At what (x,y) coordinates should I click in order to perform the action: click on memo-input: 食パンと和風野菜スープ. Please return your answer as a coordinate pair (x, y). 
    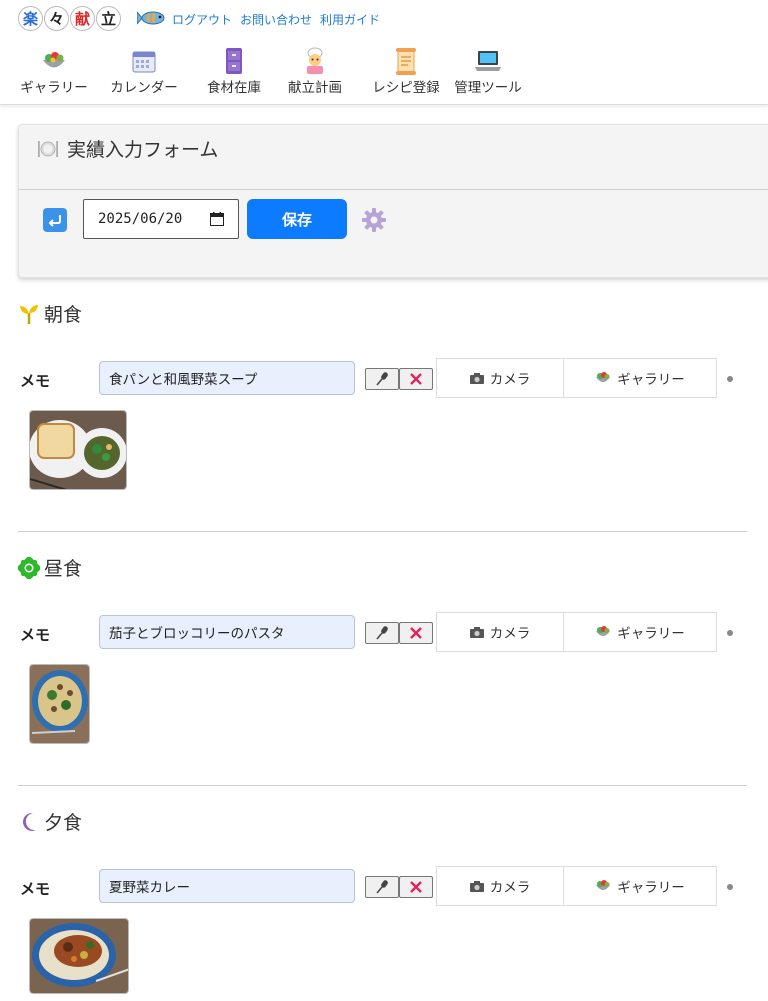
    Looking at the image, I should click on (227, 378).